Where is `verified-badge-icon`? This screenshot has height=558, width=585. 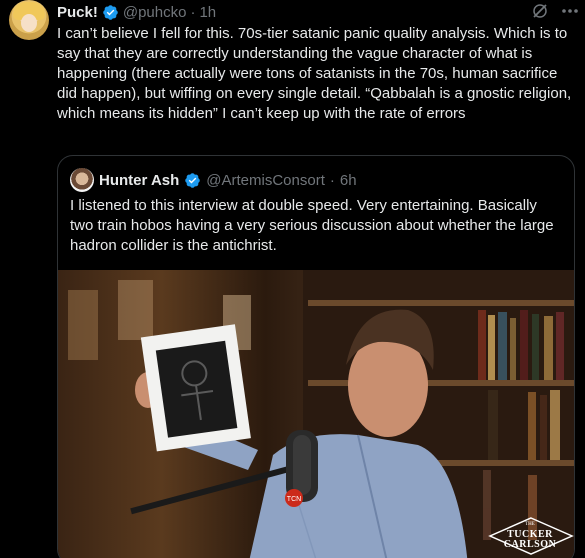
verified-badge-icon is located at coordinates (110, 12).